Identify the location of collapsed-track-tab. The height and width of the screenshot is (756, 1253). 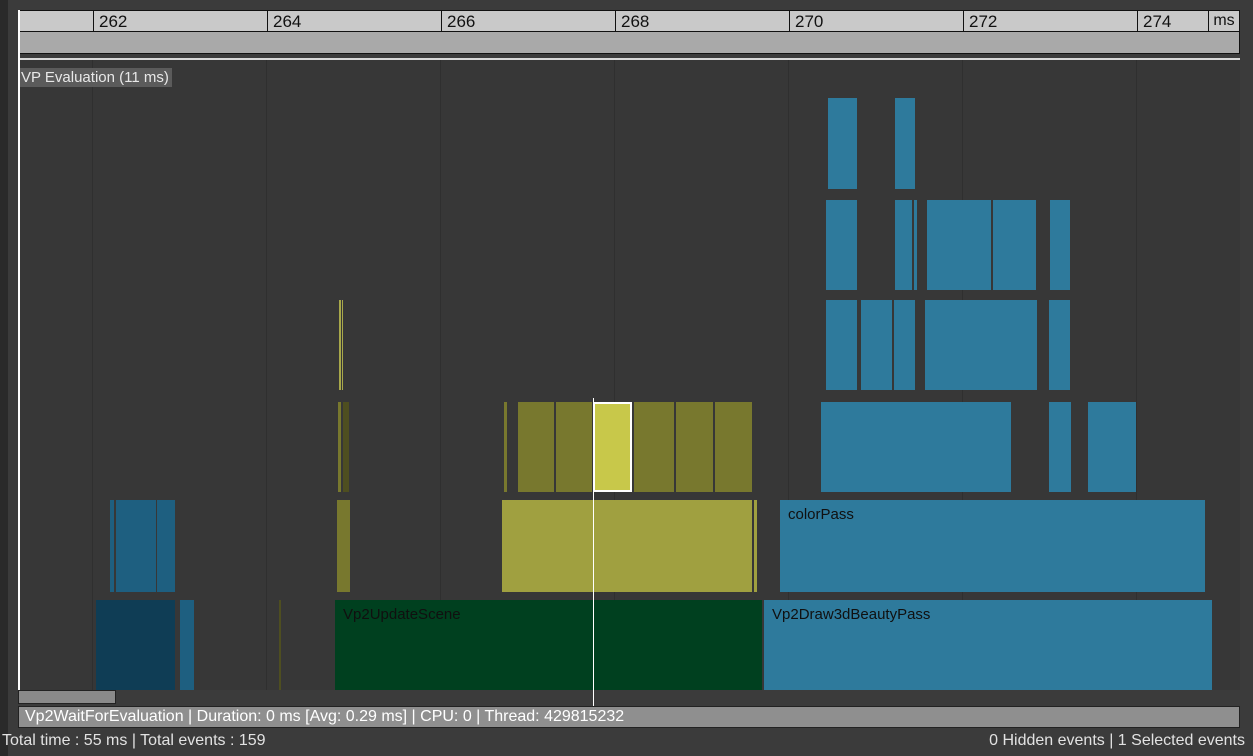
(67, 697).